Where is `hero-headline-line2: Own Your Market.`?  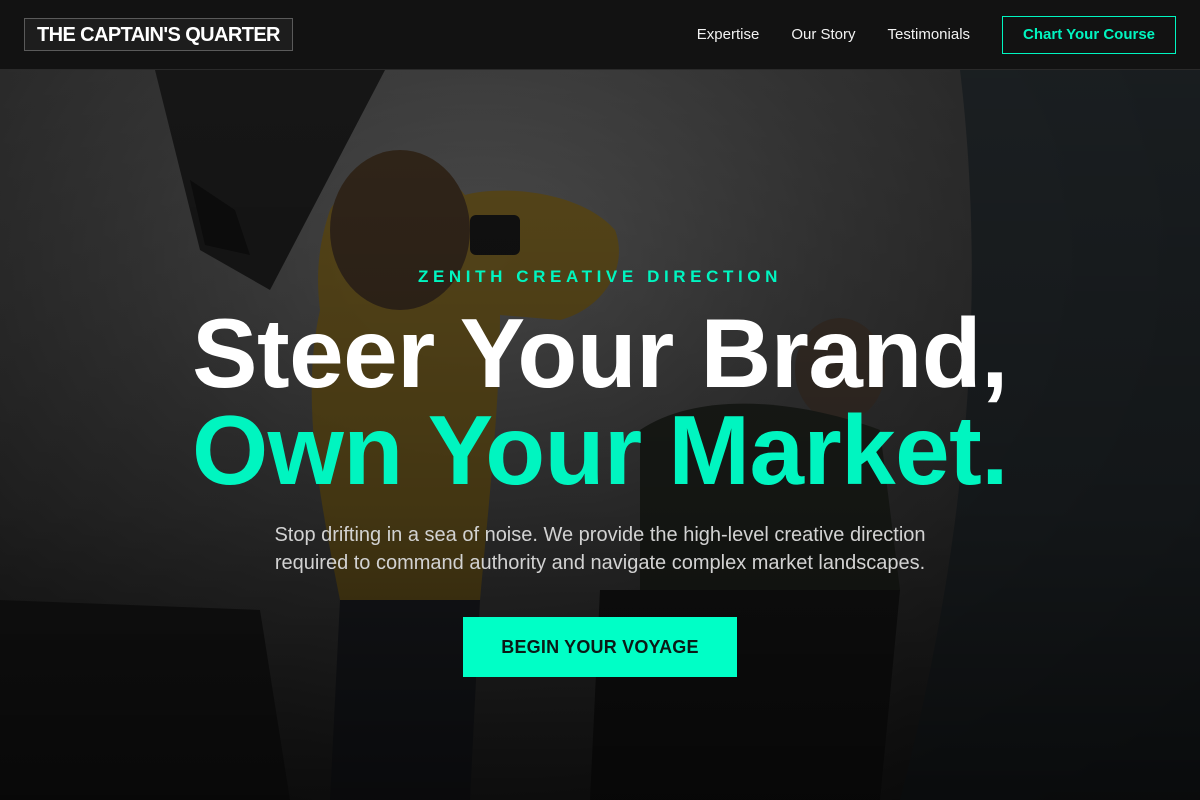
hero-headline-line2: Own Your Market. is located at coordinates (600, 450).